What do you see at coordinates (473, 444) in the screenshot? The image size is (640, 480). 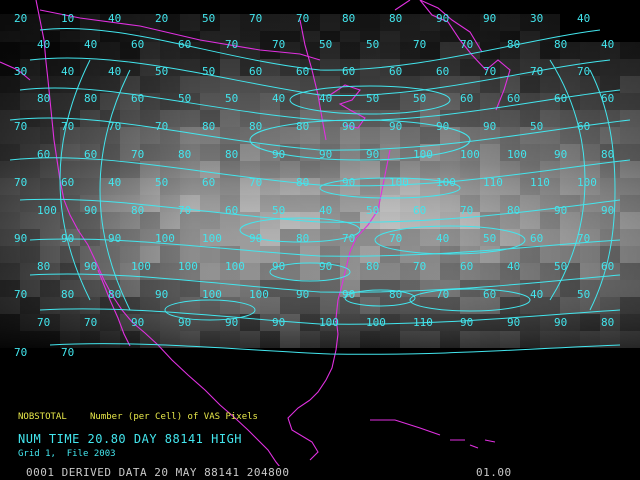 I see `caribbean` at bounding box center [473, 444].